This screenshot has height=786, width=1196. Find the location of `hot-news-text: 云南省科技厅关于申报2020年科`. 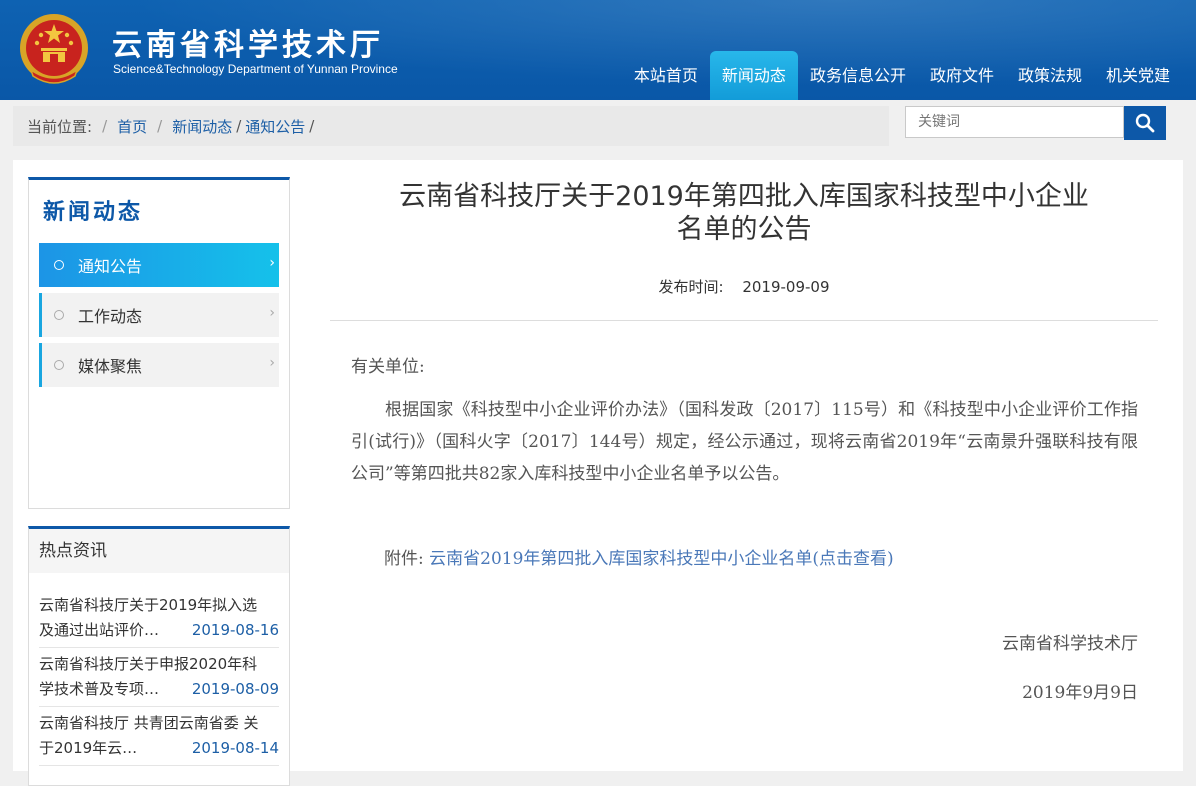

hot-news-text: 云南省科技厅关于申报2020年科 is located at coordinates (148, 664).